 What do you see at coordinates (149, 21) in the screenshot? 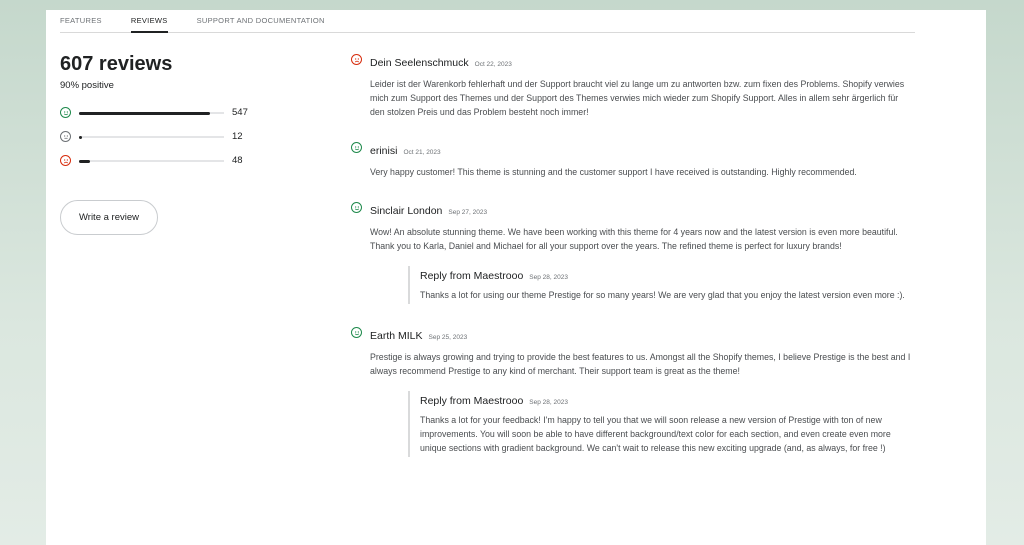
I see `tab-reviews: REVIEWS` at bounding box center [149, 21].